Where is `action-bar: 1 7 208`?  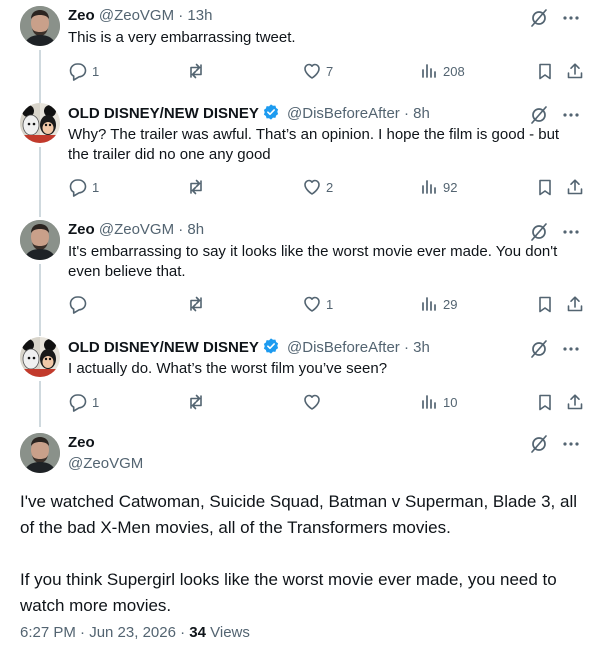
action-bar: 1 7 208 is located at coordinates (328, 71).